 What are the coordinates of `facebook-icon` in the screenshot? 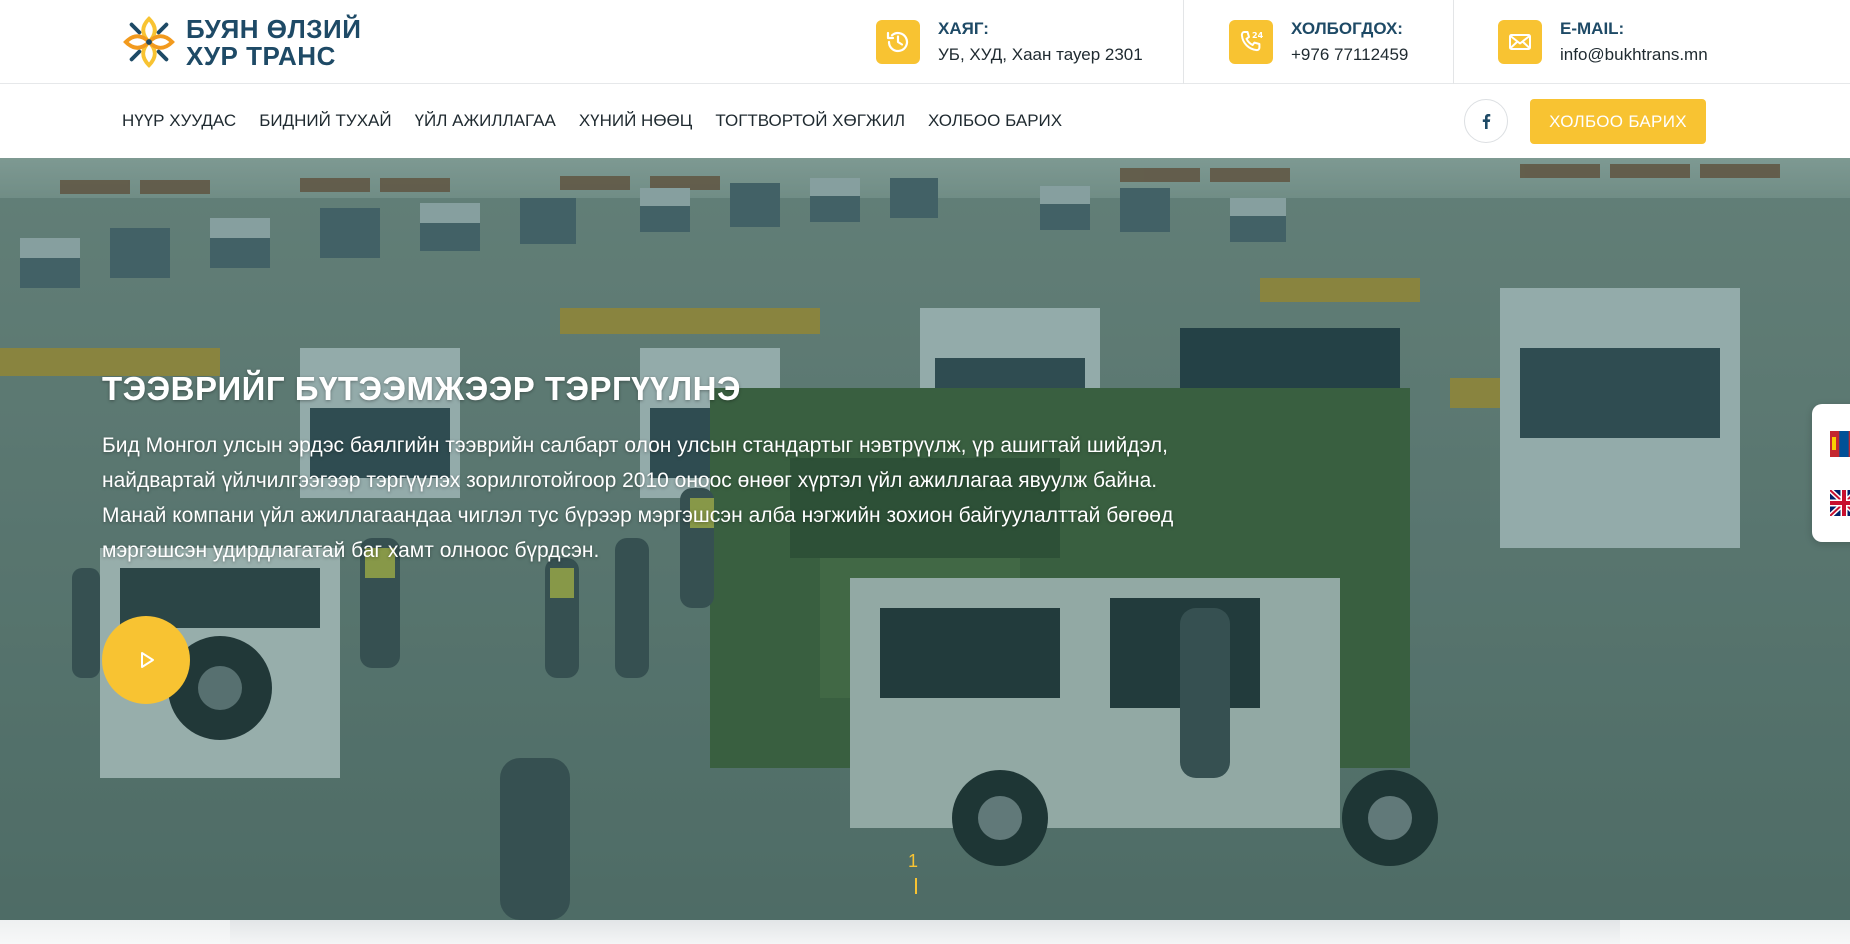 It's located at (1486, 121).